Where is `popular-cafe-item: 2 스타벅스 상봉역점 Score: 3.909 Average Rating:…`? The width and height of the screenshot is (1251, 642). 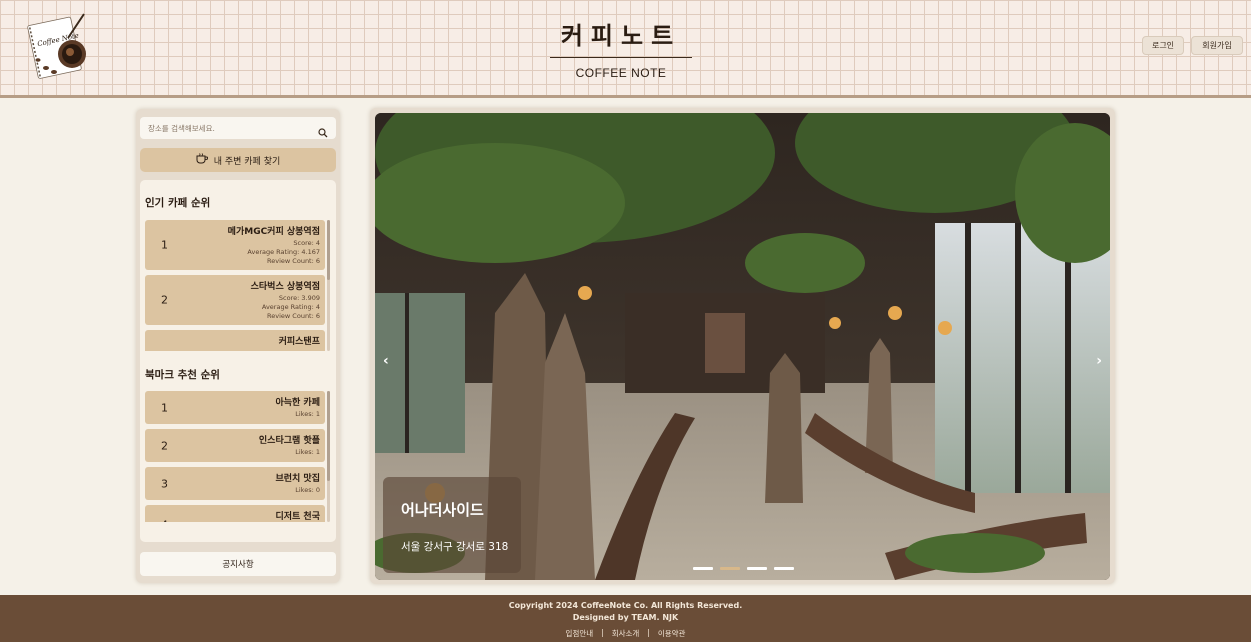
popular-cafe-item: 2 스타벅스 상봉역점 Score: 3.909 Average Rating:… is located at coordinates (235, 300).